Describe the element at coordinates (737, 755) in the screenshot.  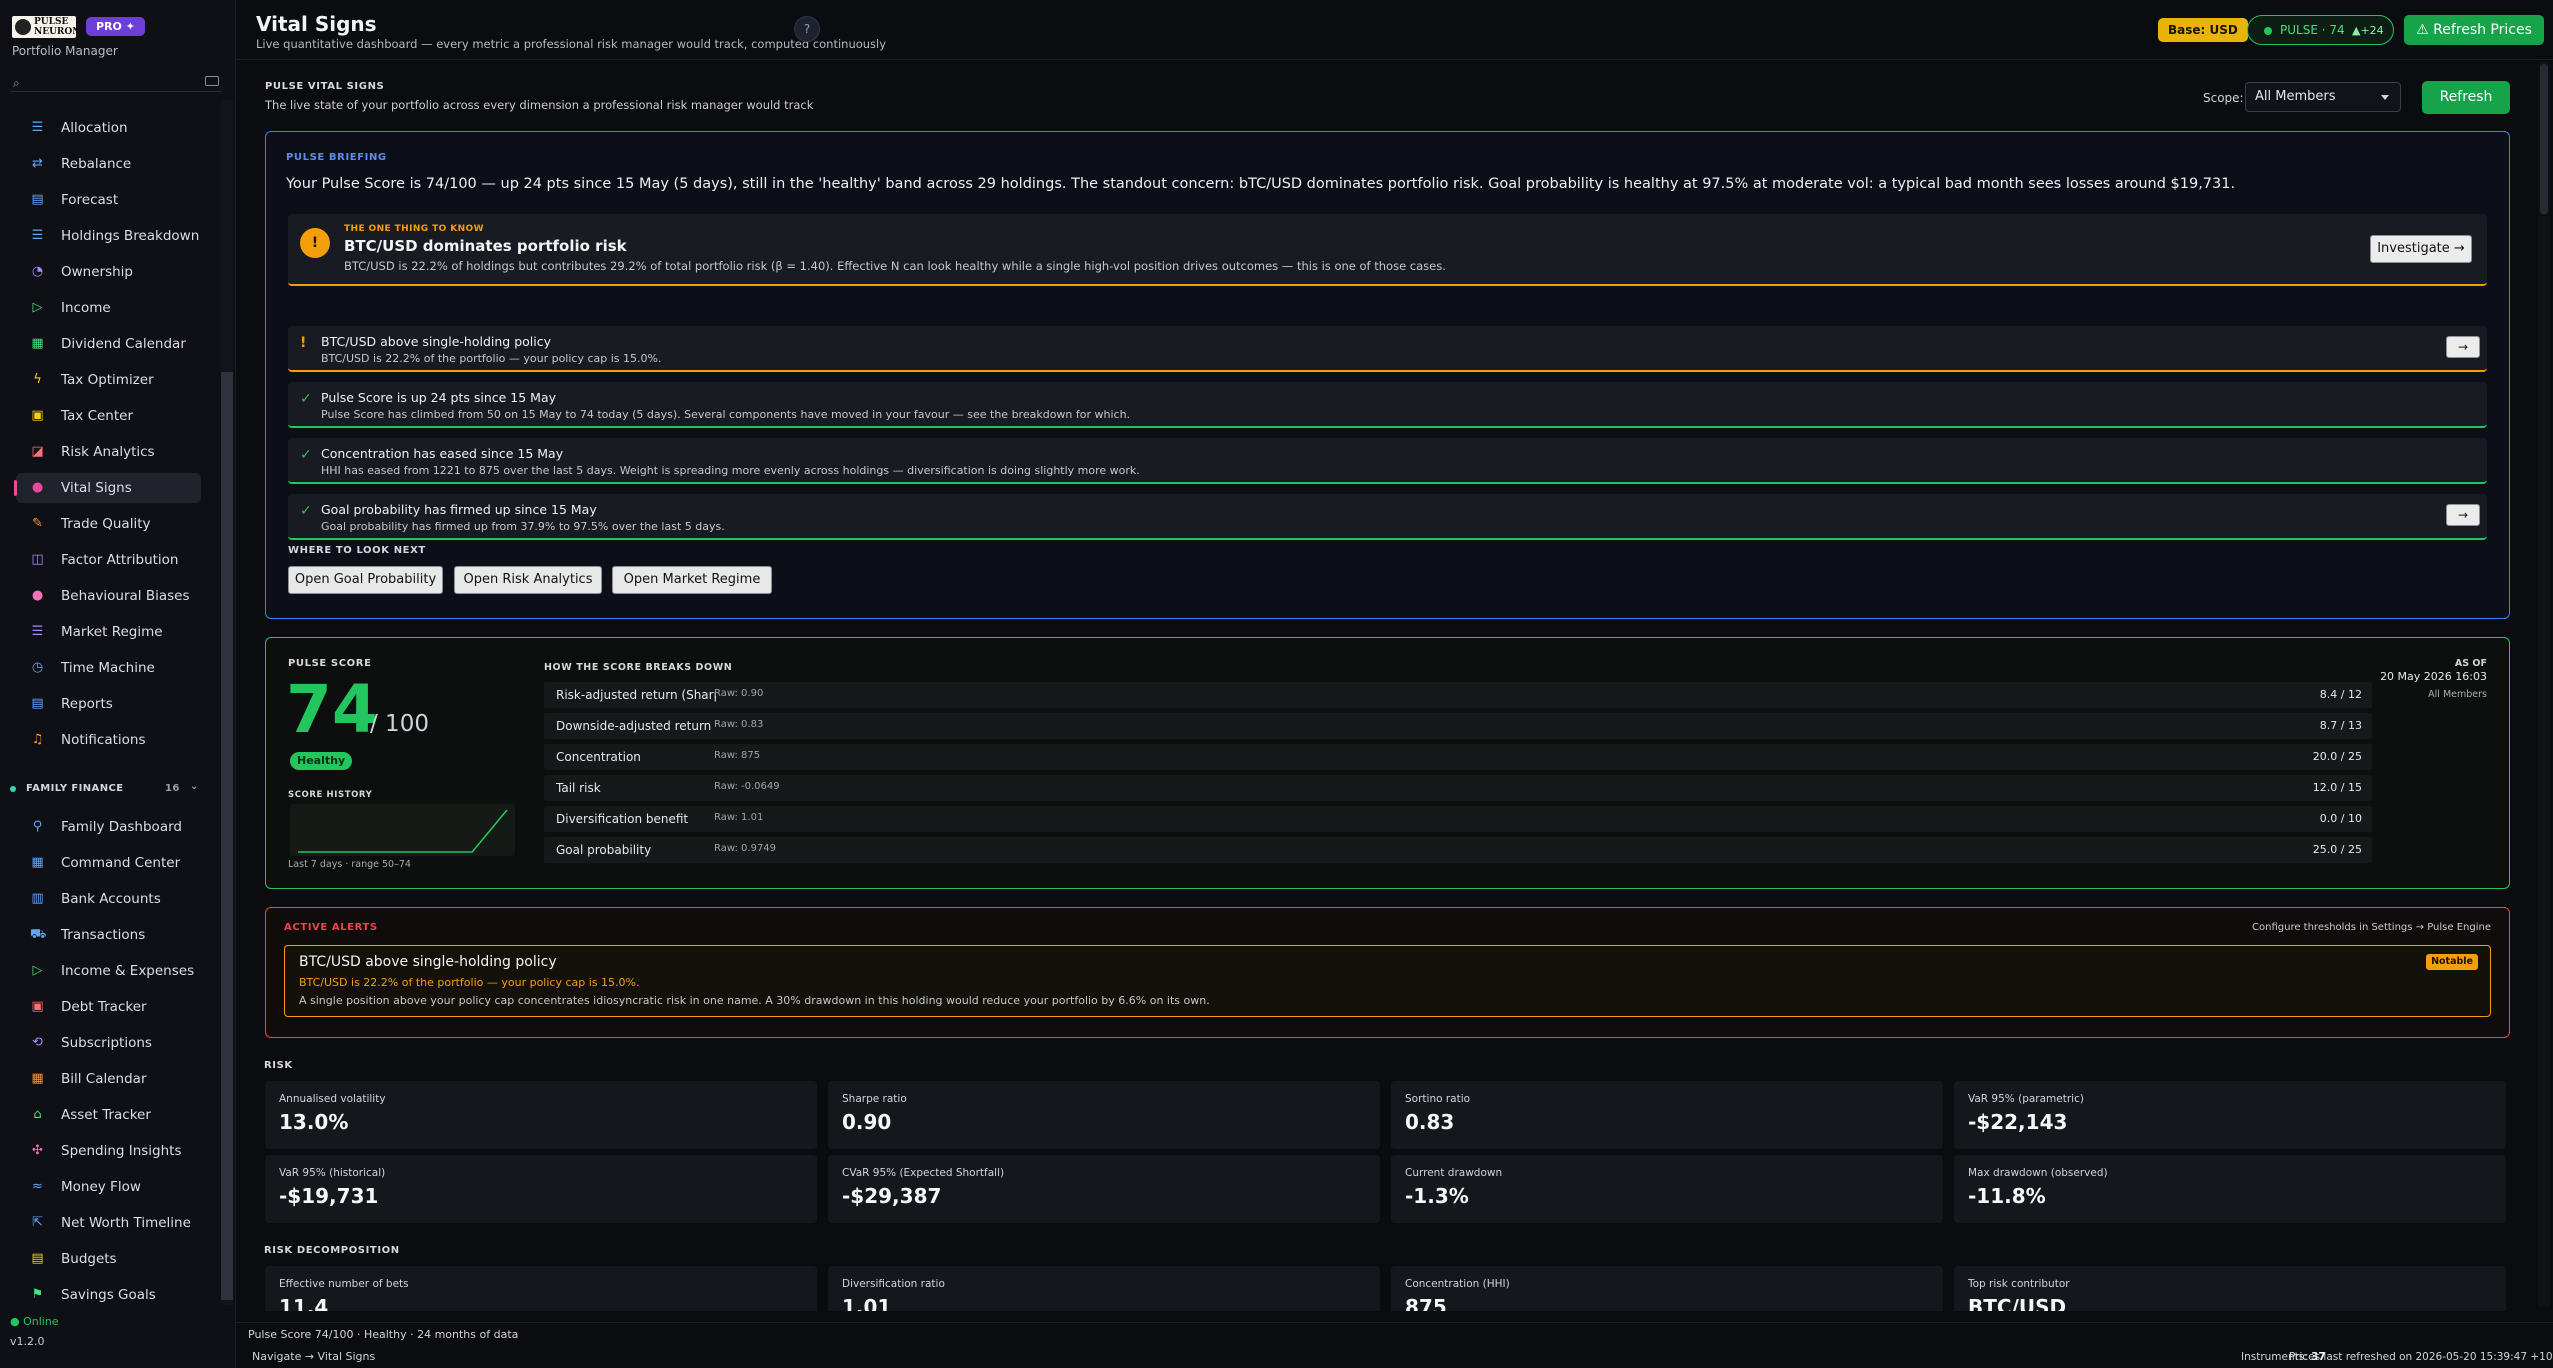
I see `component-raw: Raw: 875` at that location.